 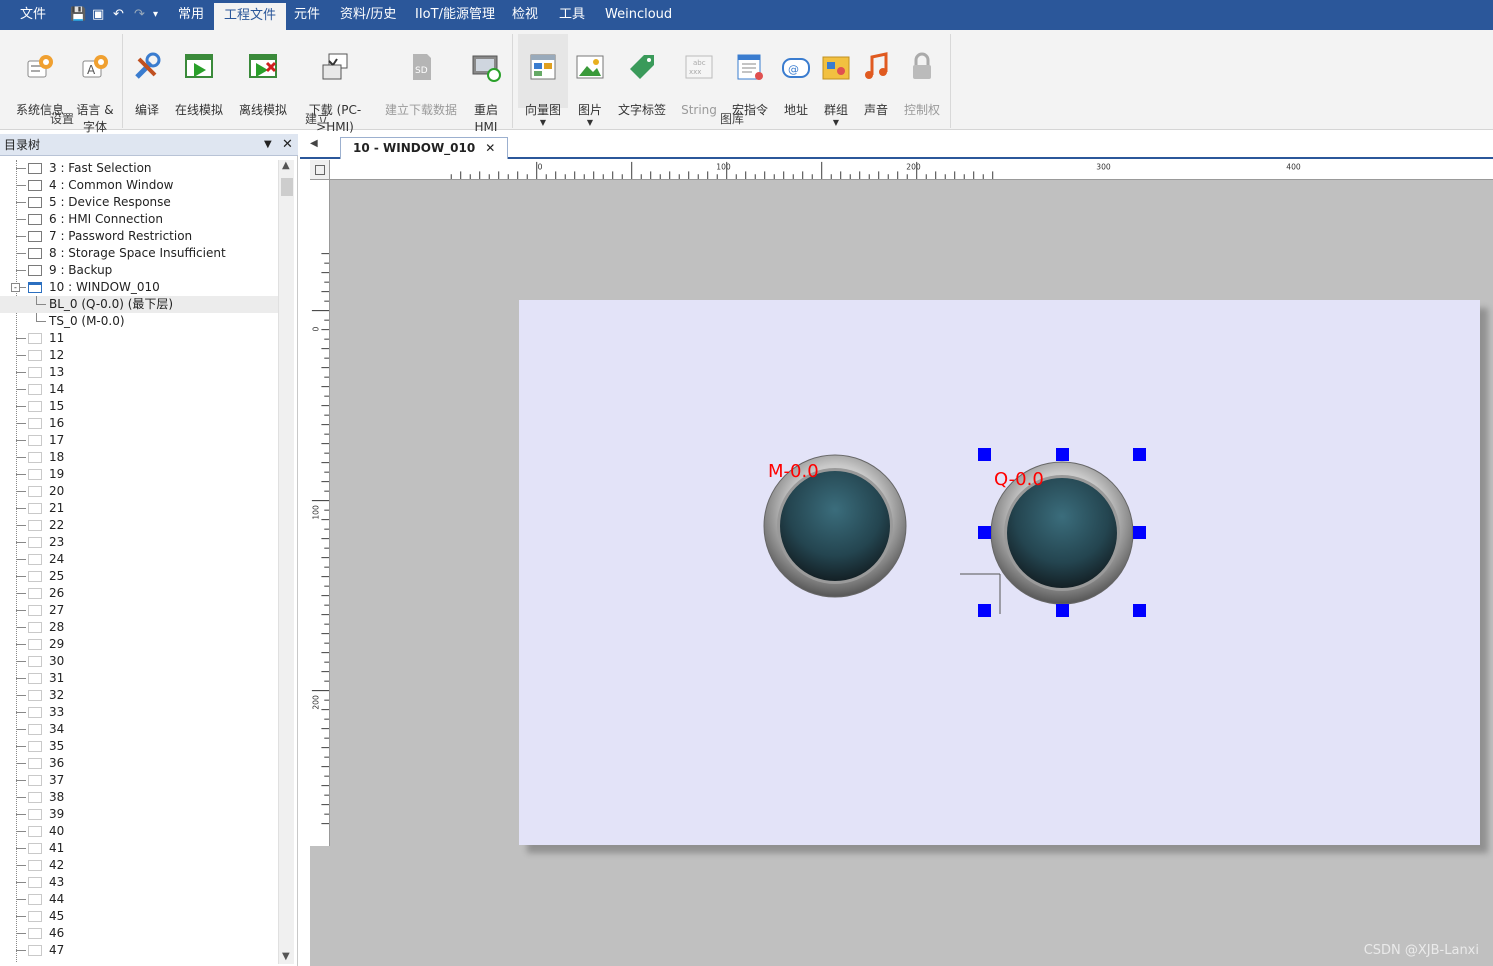 I want to click on tree-item: 33, so click(x=139, y=712).